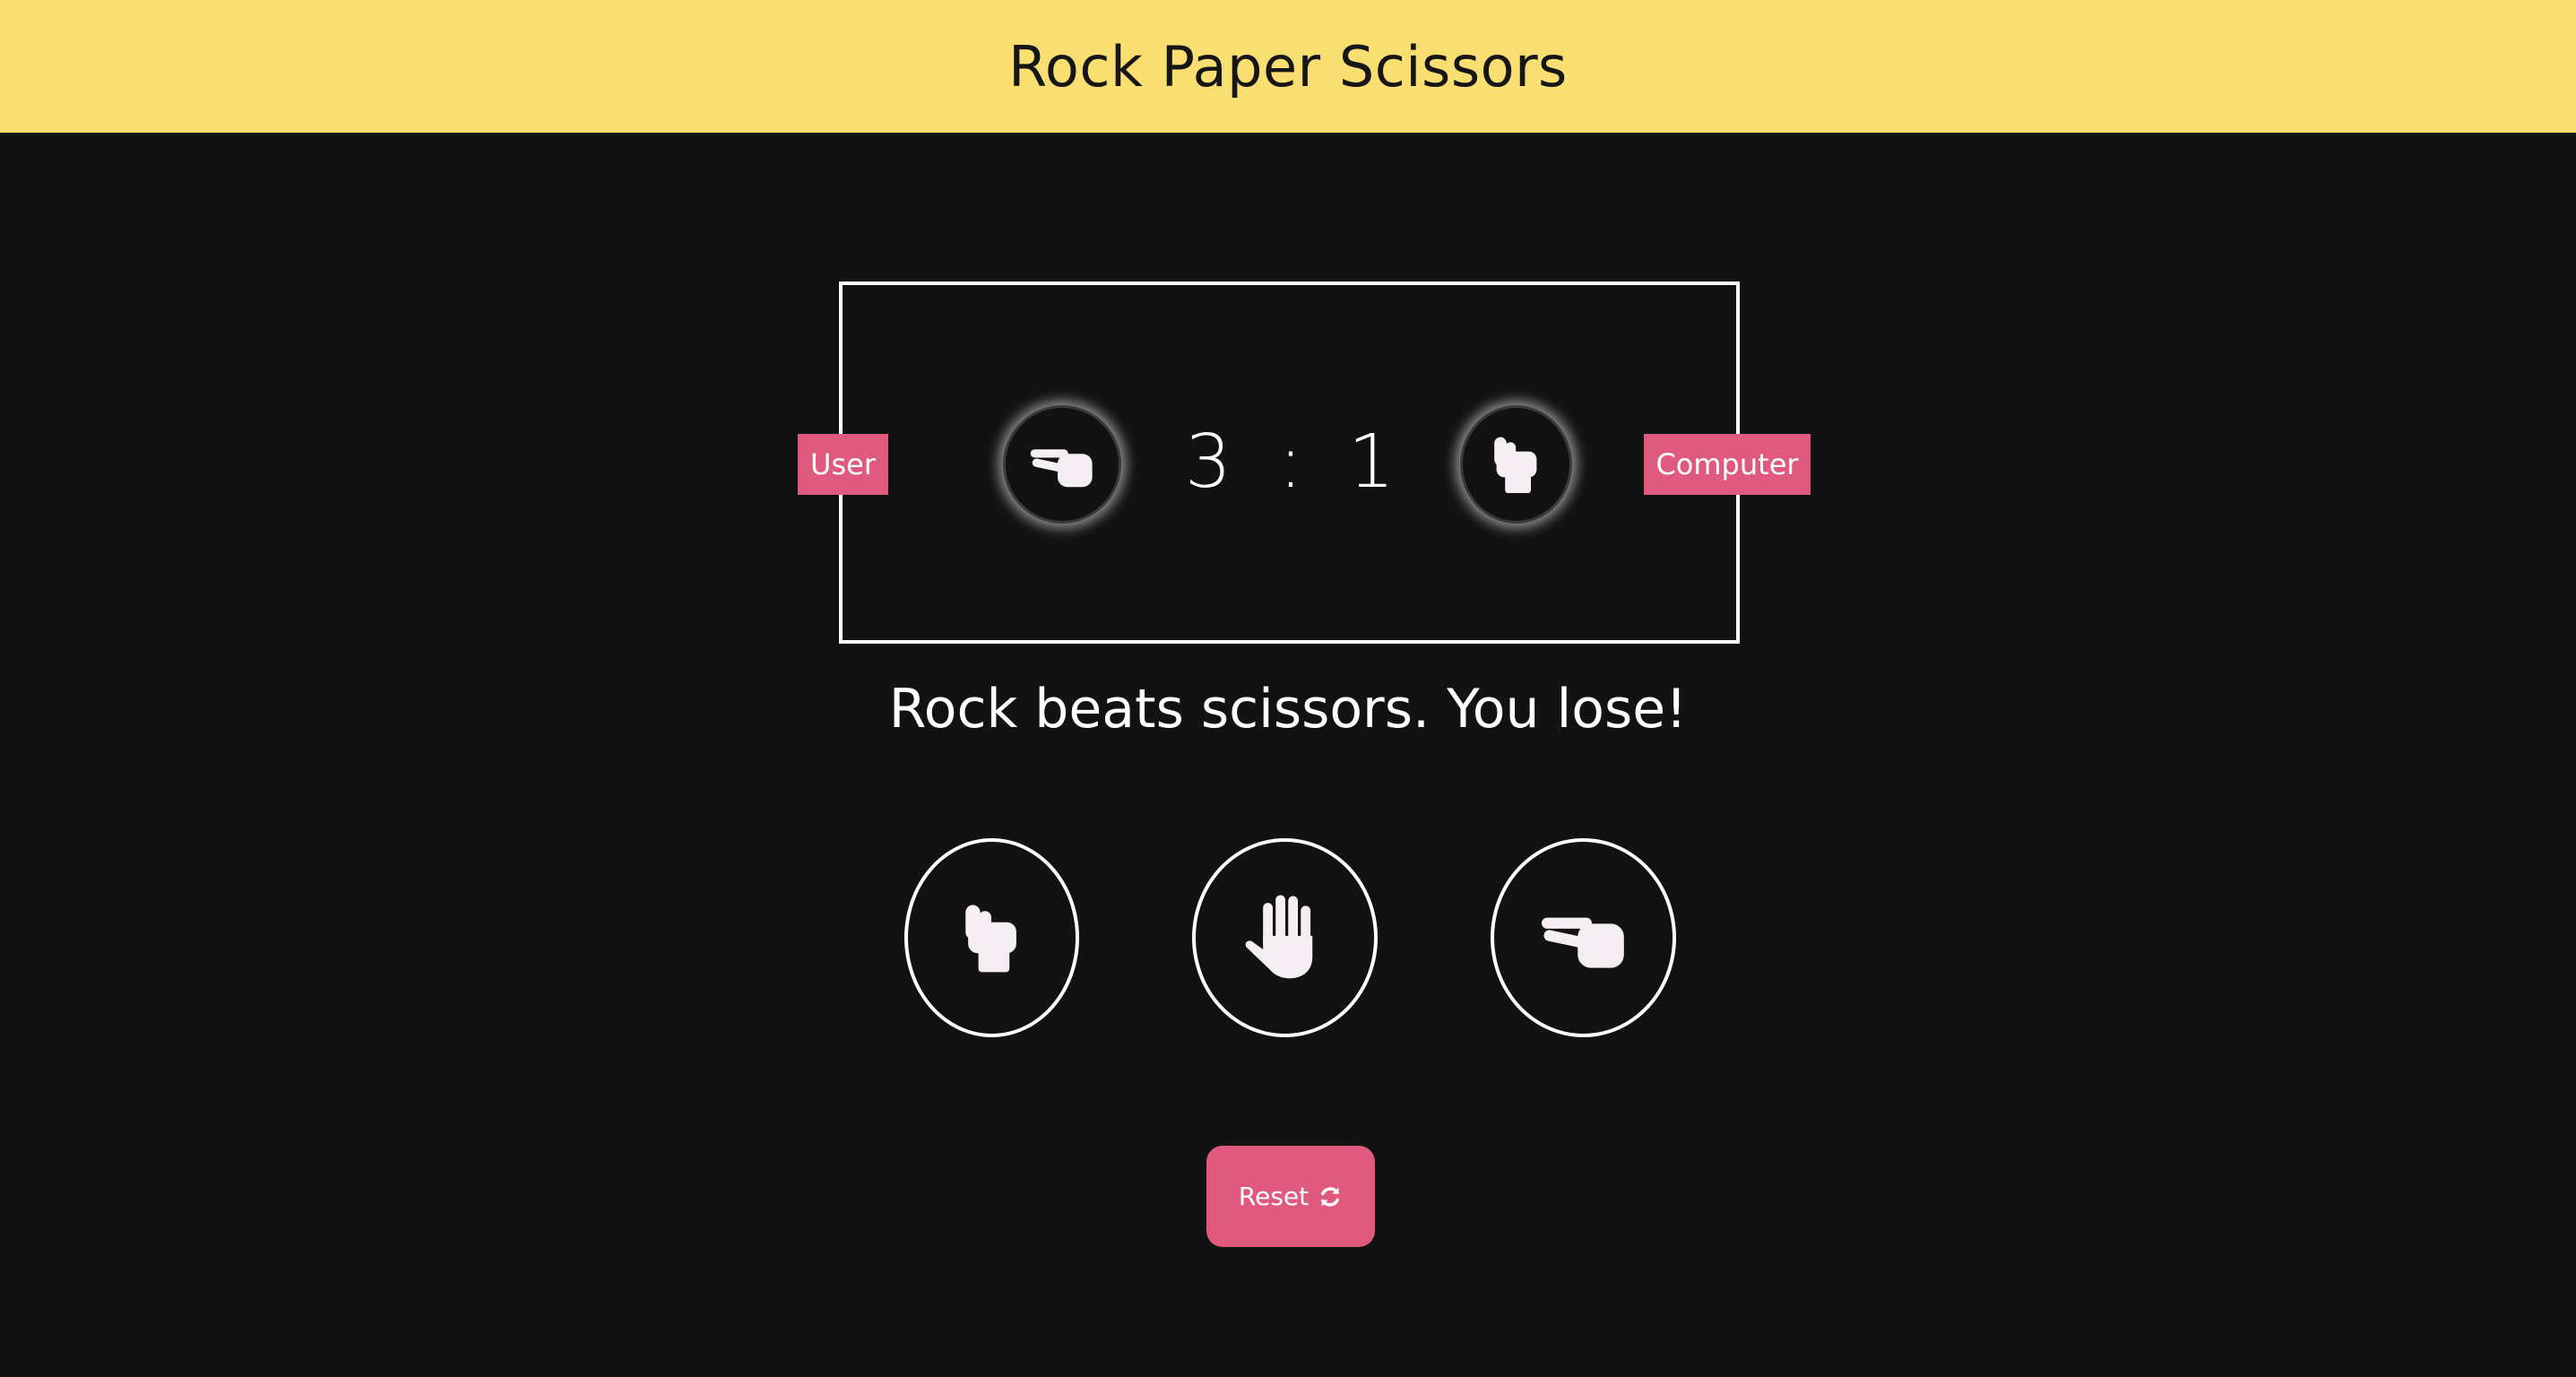 This screenshot has width=2576, height=1377. Describe the element at coordinates (1288, 709) in the screenshot. I see `result-message: Rock beats scissors. You lose!` at that location.